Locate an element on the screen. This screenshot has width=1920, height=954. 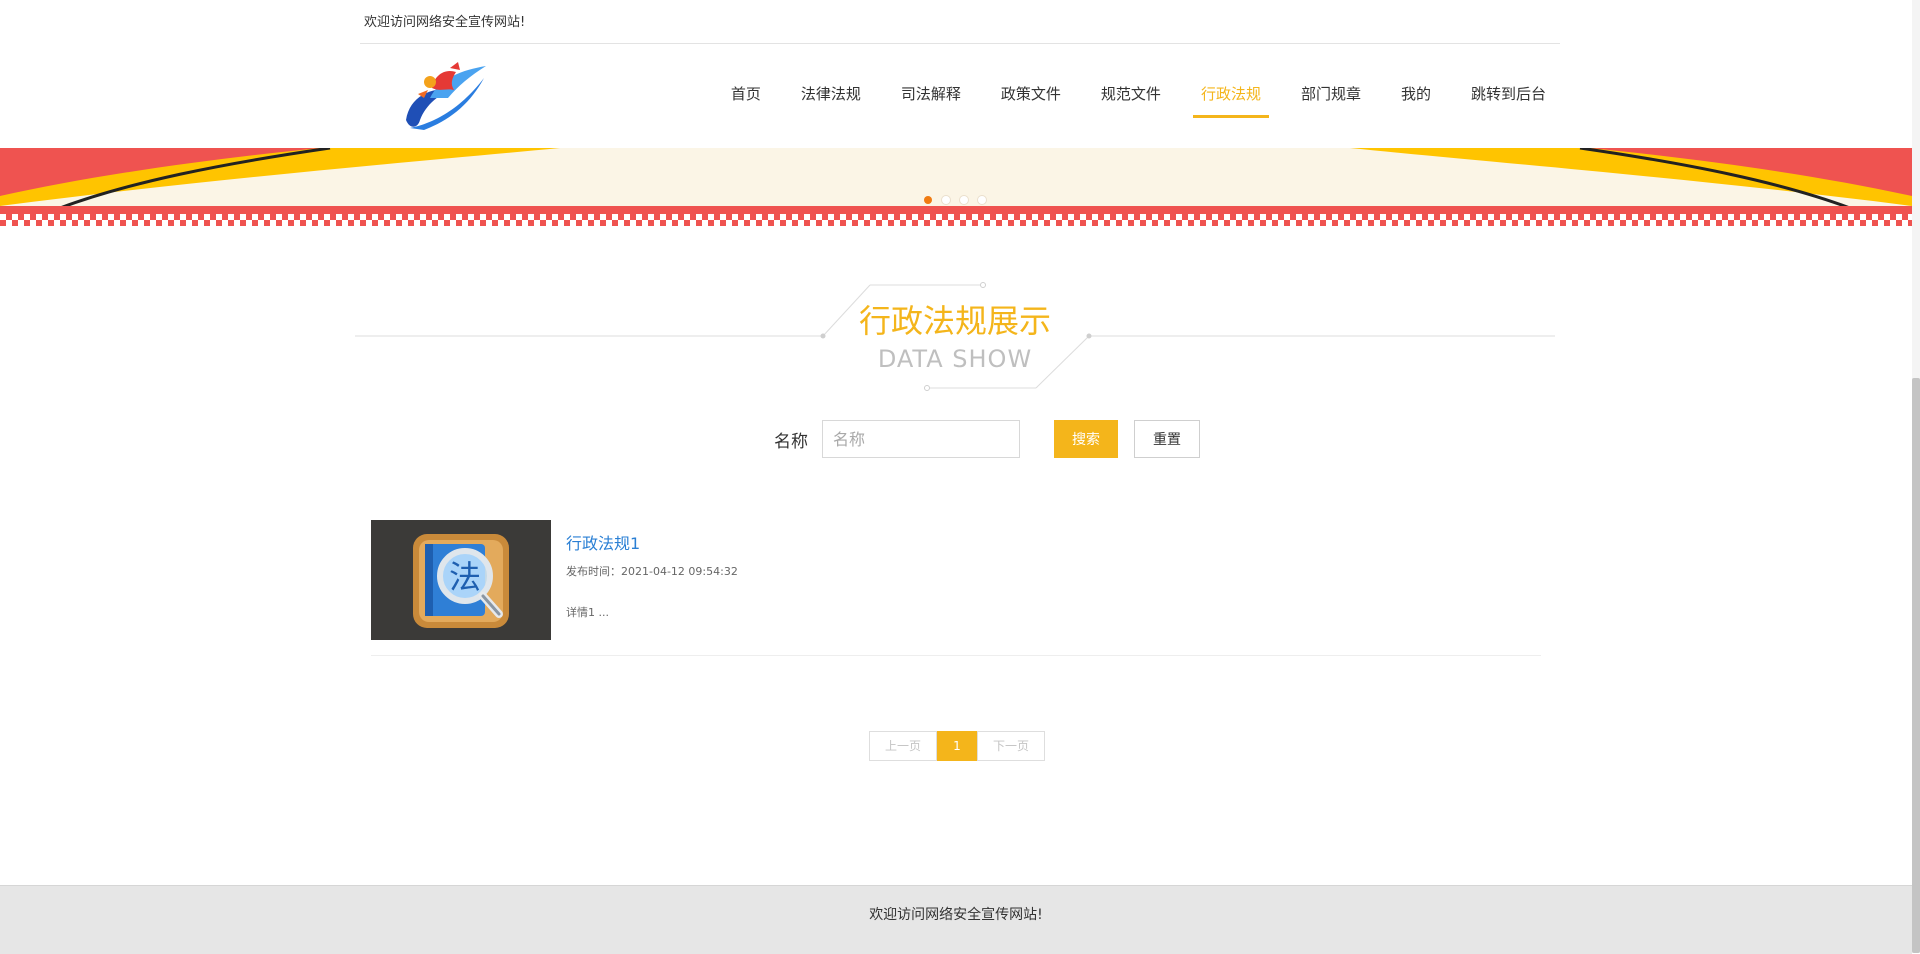
section-header: 行政法规展示 DATA SHOW is located at coordinates (955, 337).